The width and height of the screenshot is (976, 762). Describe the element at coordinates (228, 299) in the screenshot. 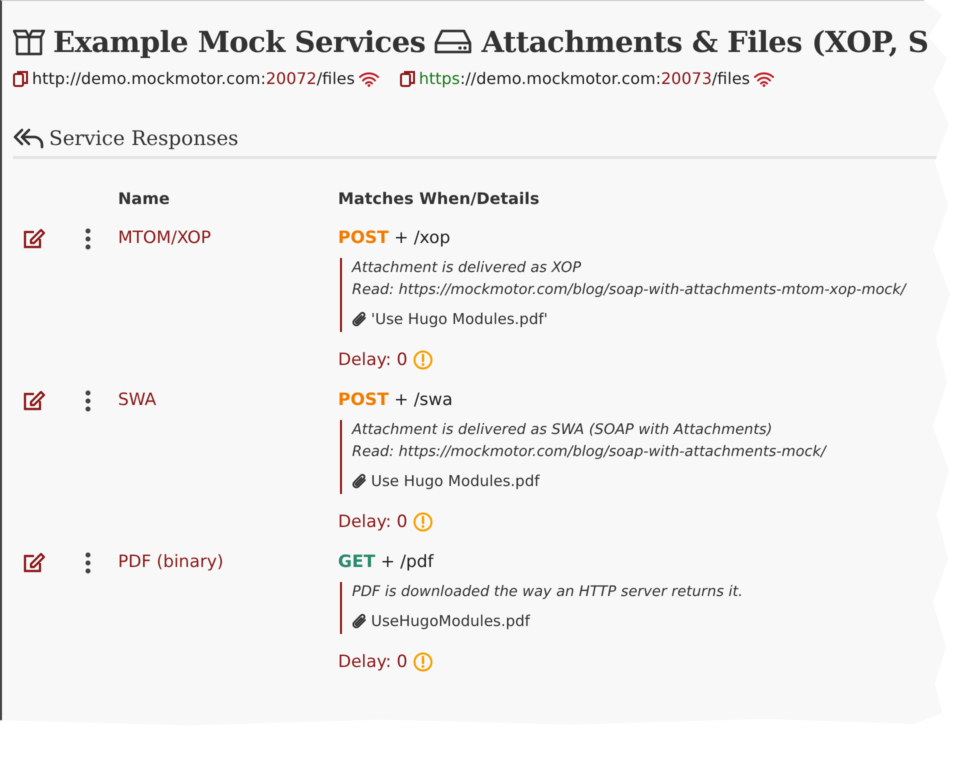

I see `response-name: MTOM/XOP` at that location.